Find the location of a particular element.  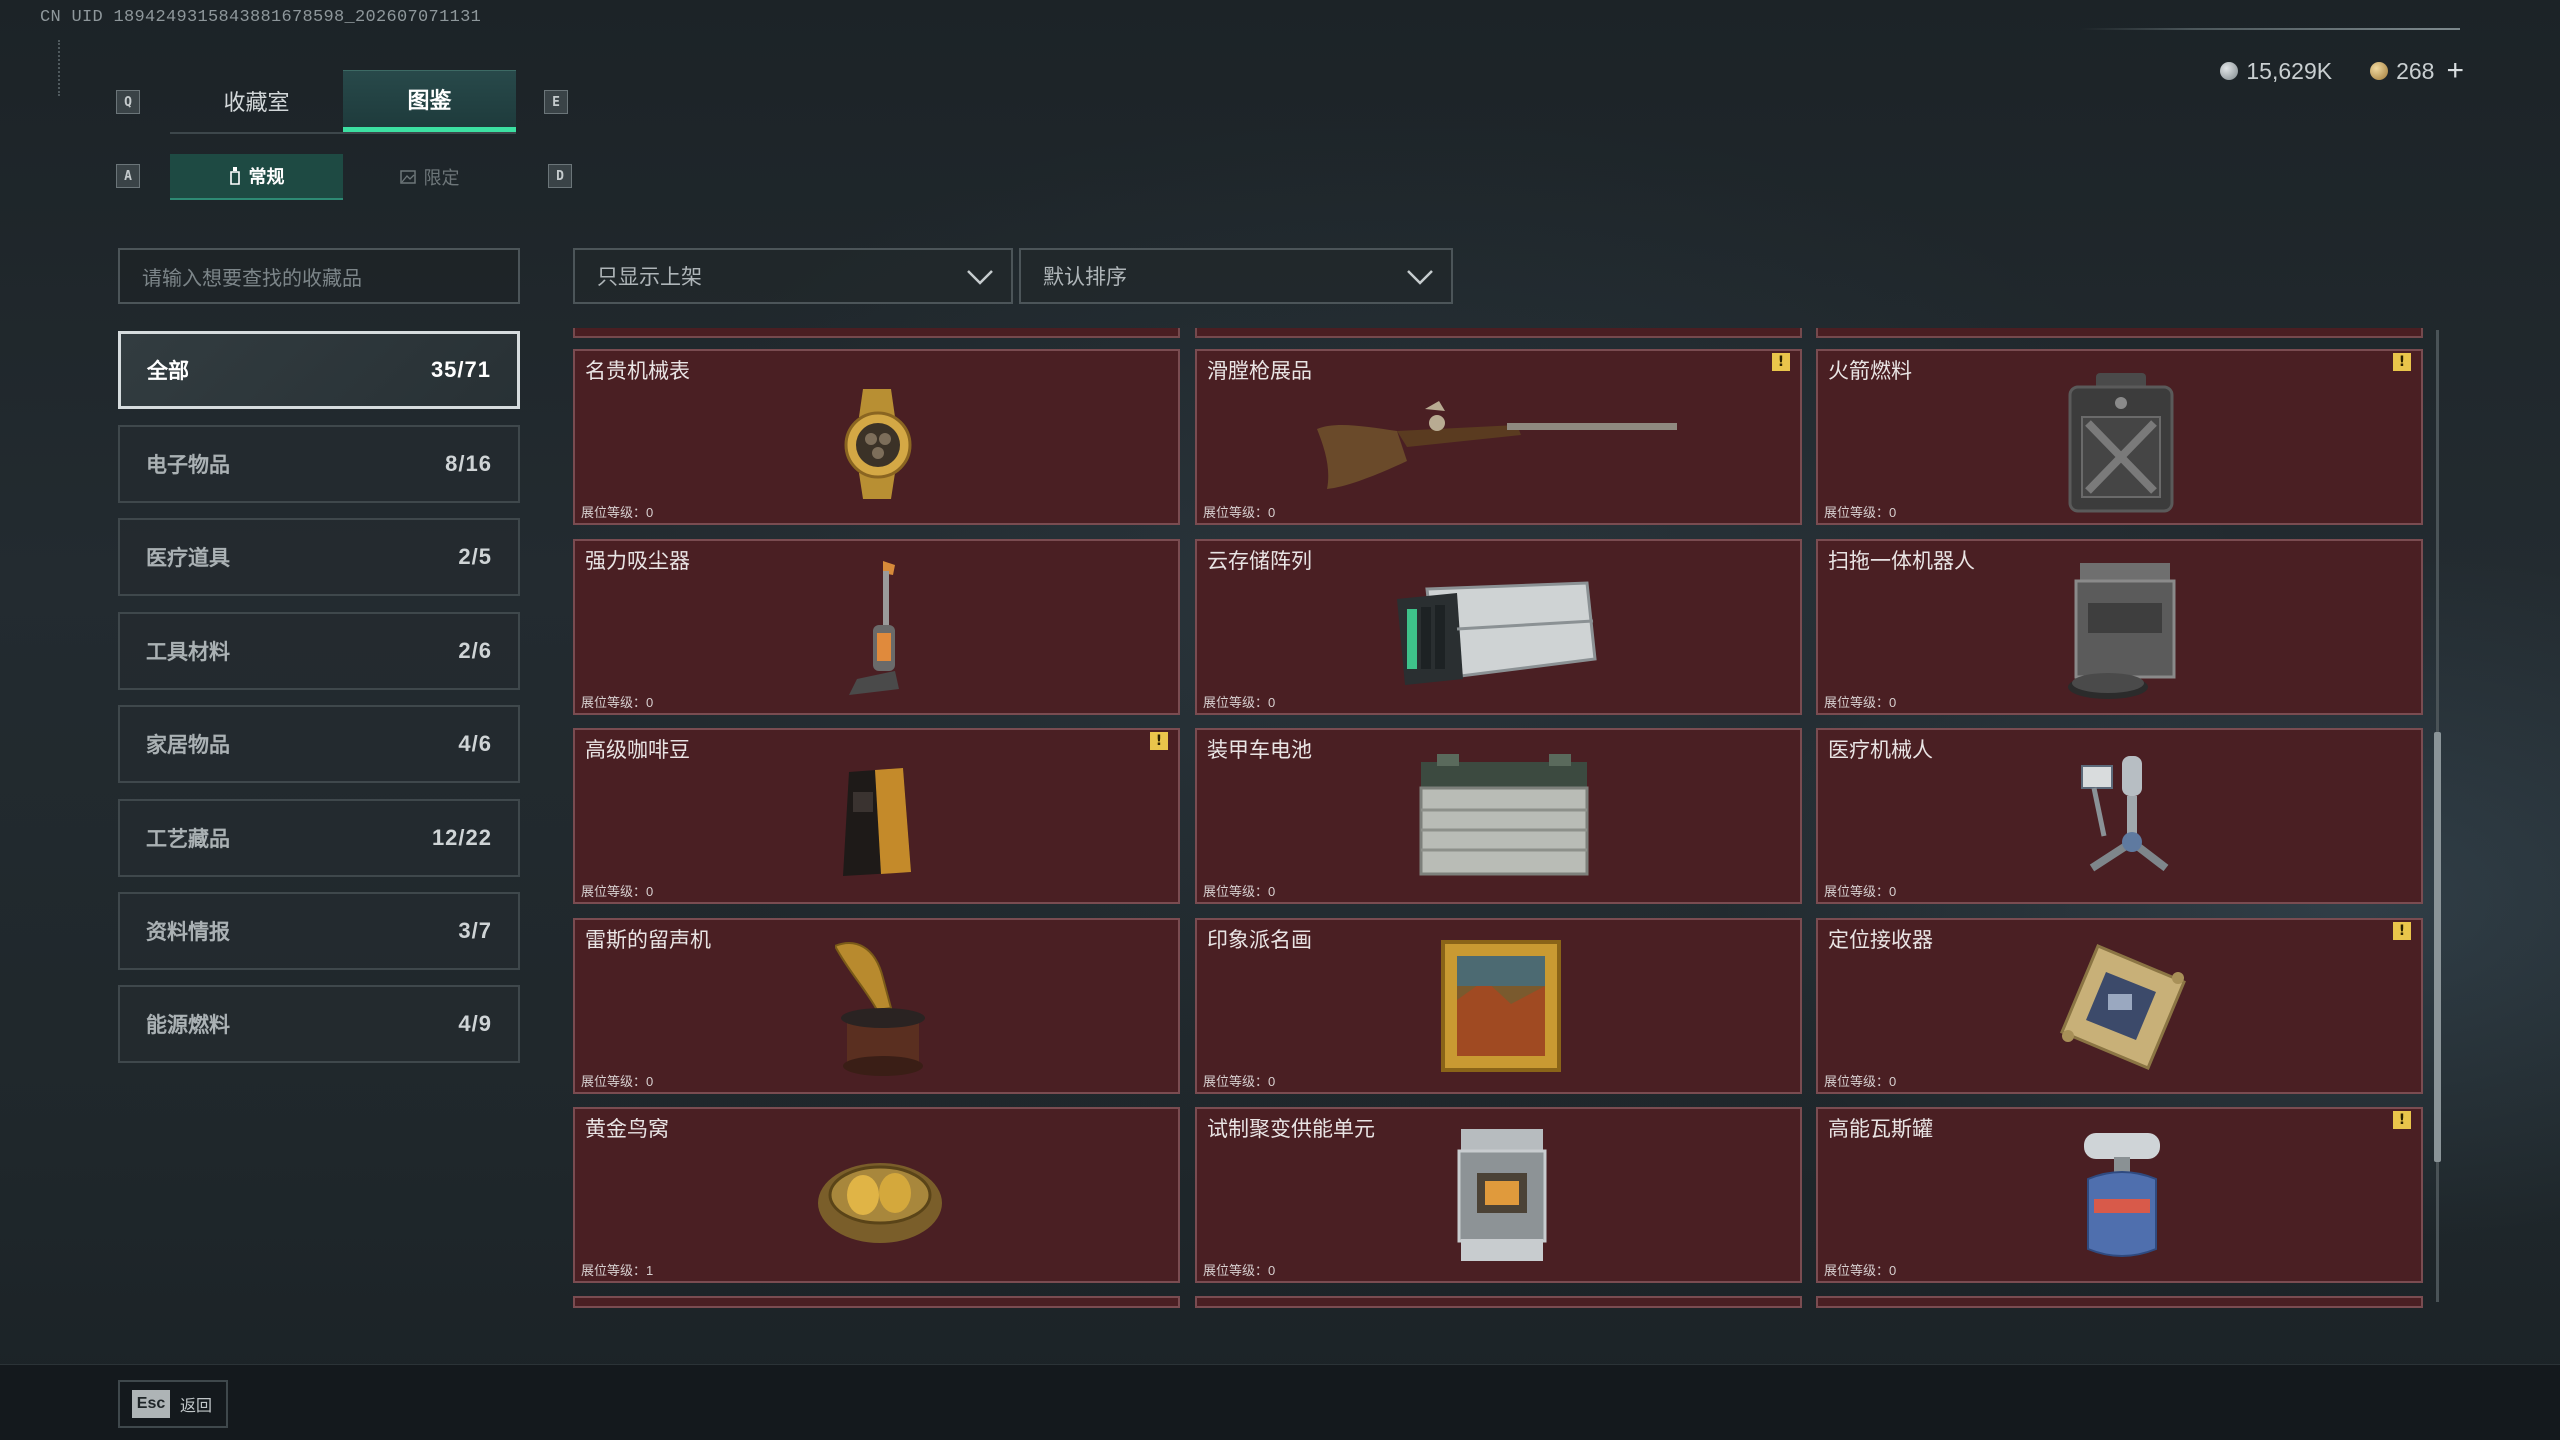

item-name: 印象派名画 is located at coordinates (1259, 940).